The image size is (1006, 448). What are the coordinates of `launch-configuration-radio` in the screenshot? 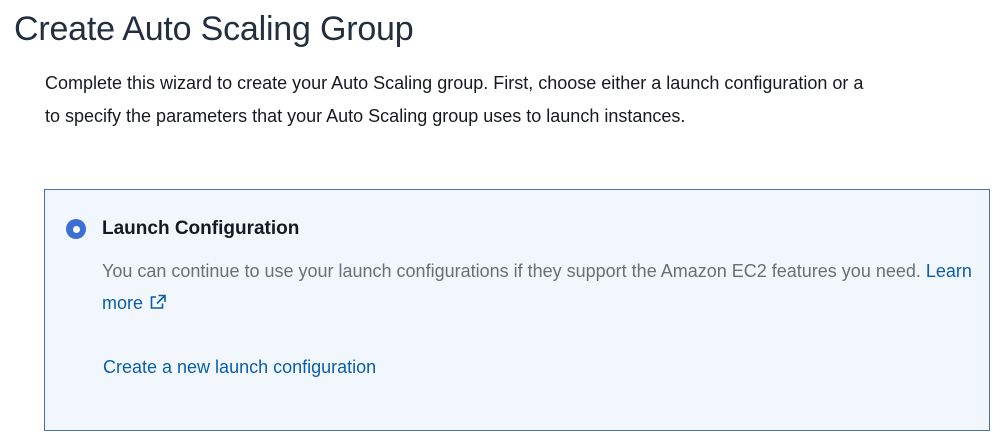 It's located at (76, 229).